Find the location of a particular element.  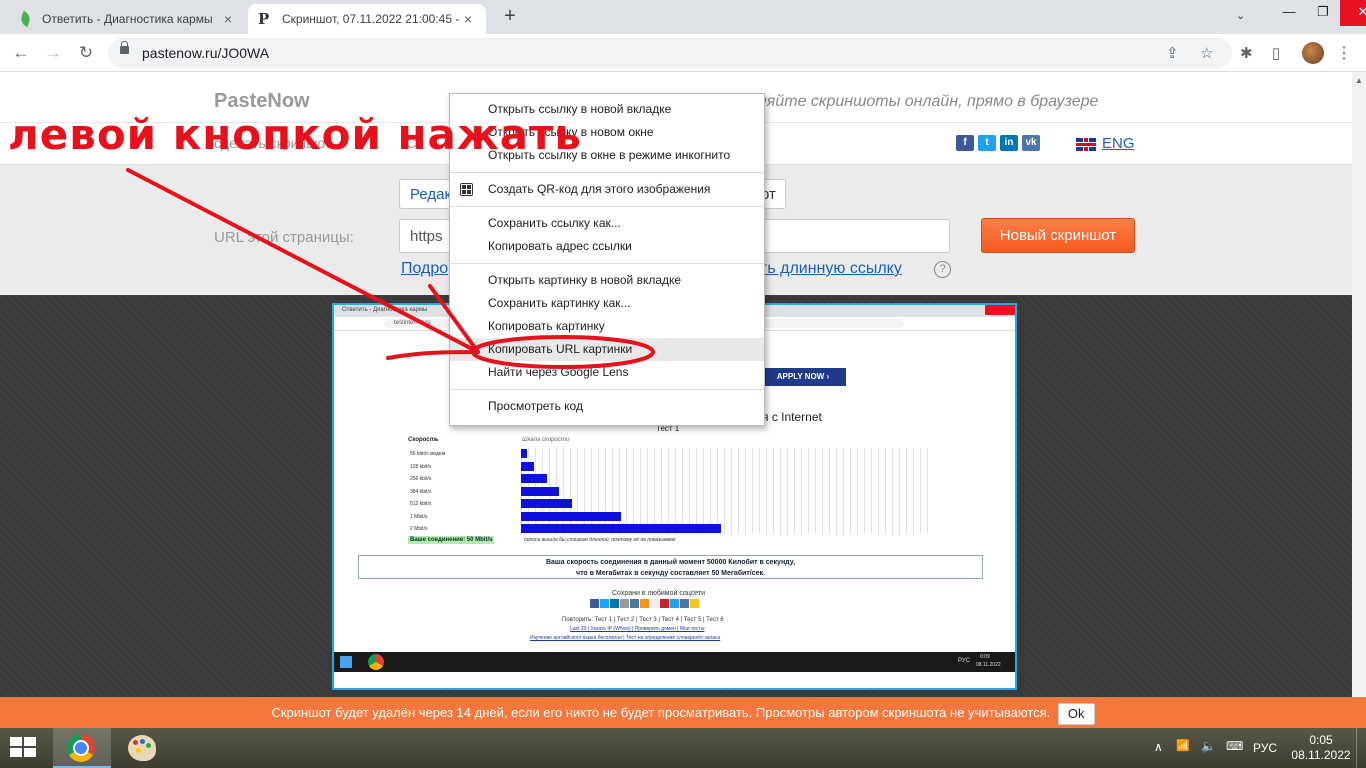

show-desktop-button is located at coordinates (1361, 748).